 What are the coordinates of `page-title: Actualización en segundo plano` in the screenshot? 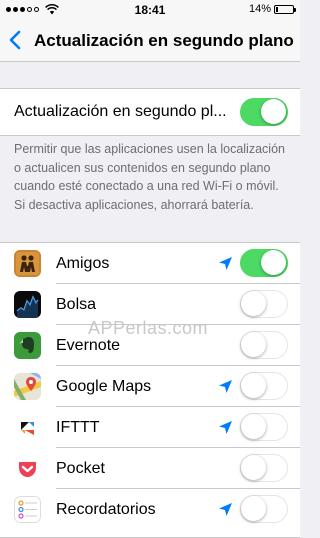 It's located at (164, 40).